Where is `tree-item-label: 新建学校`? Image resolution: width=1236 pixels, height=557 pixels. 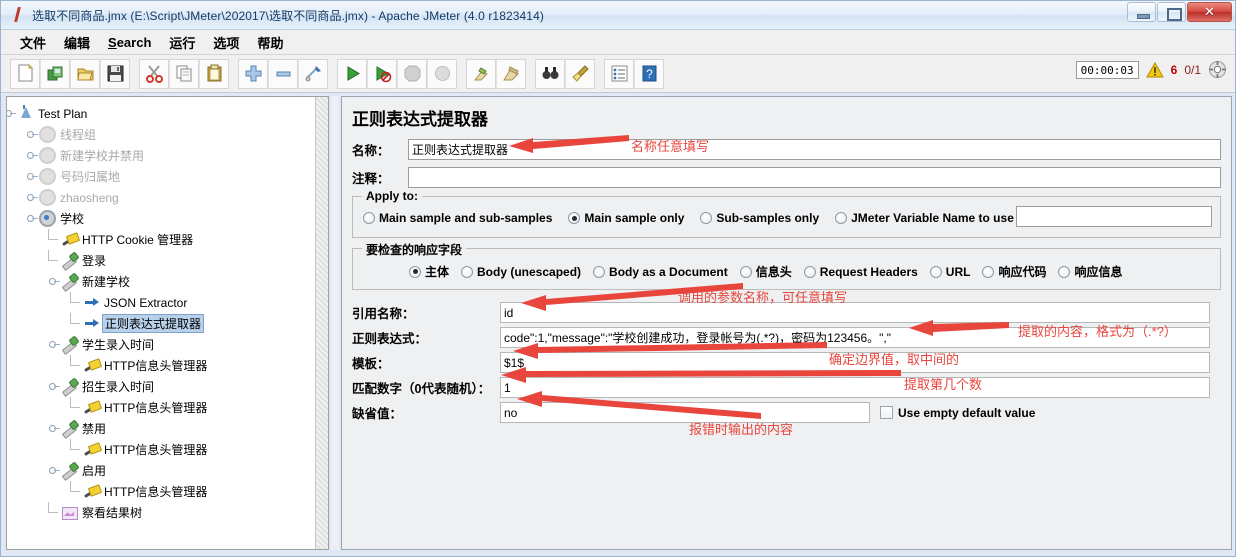
tree-item-label: 新建学校 is located at coordinates (106, 282).